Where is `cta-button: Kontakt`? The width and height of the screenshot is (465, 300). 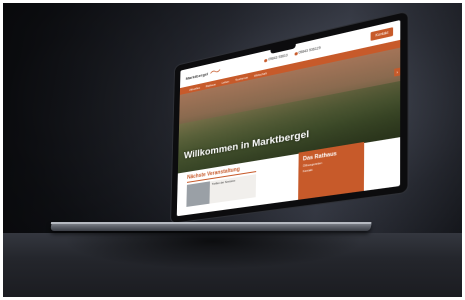
cta-button: Kontakt is located at coordinates (382, 34).